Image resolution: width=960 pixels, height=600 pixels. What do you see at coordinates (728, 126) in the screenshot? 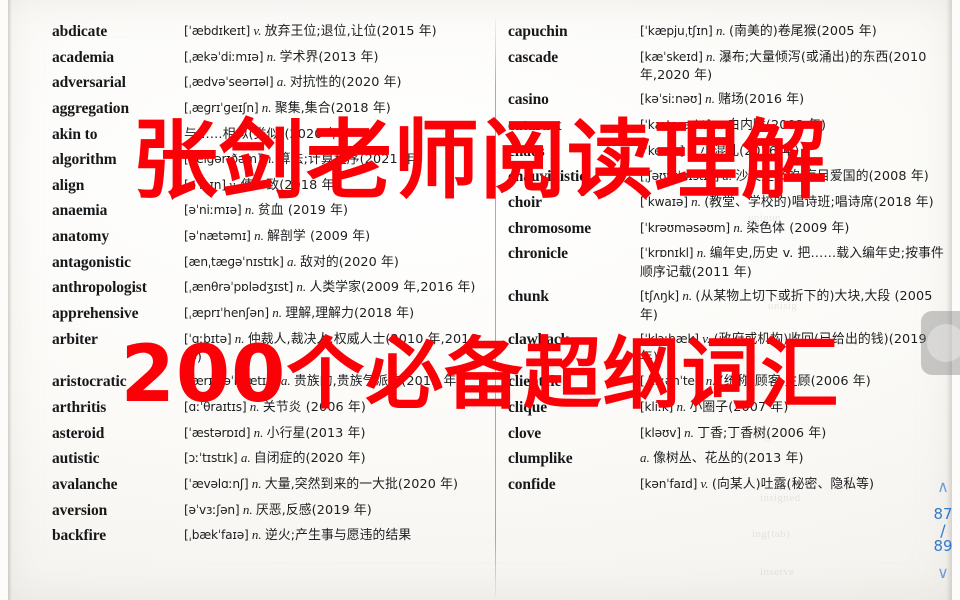
I see `dictionary-entry: cataract [ˈkætərækt] n. 白内障(2003 年)` at bounding box center [728, 126].